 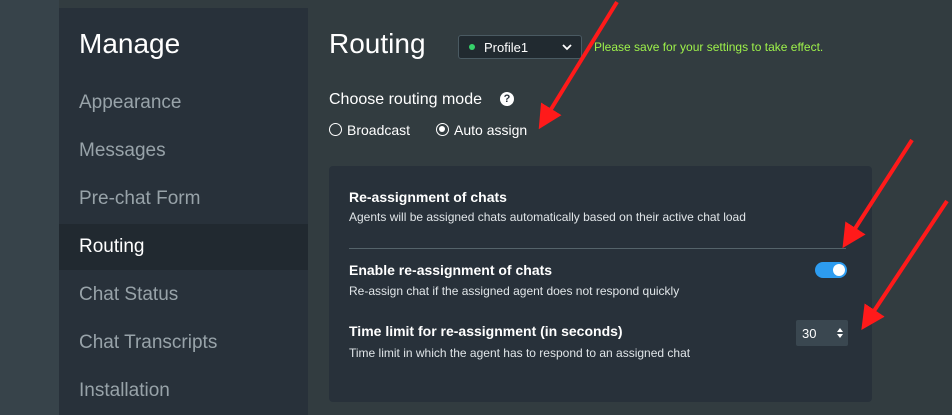 I want to click on sidebar-title: Manage, so click(x=130, y=43).